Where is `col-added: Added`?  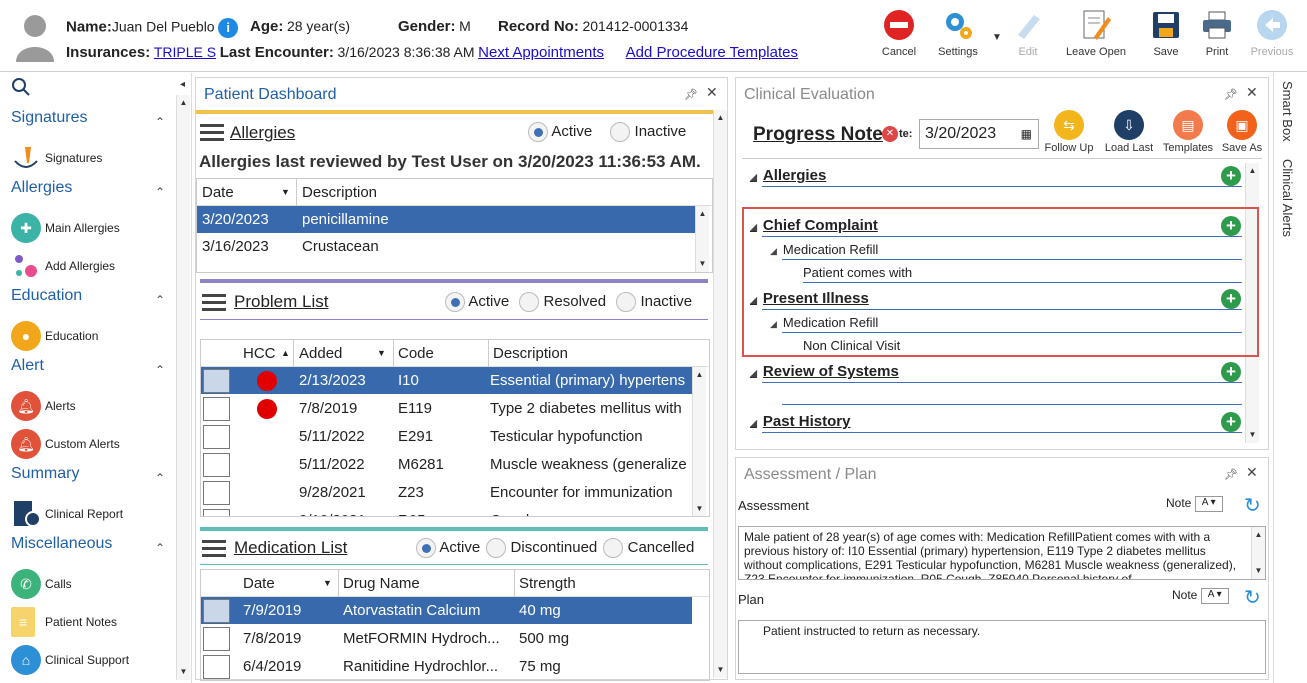 col-added: Added is located at coordinates (320, 353).